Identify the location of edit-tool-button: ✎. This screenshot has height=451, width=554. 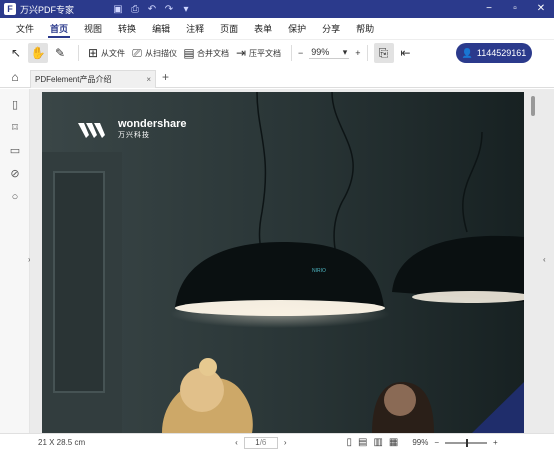
(60, 53).